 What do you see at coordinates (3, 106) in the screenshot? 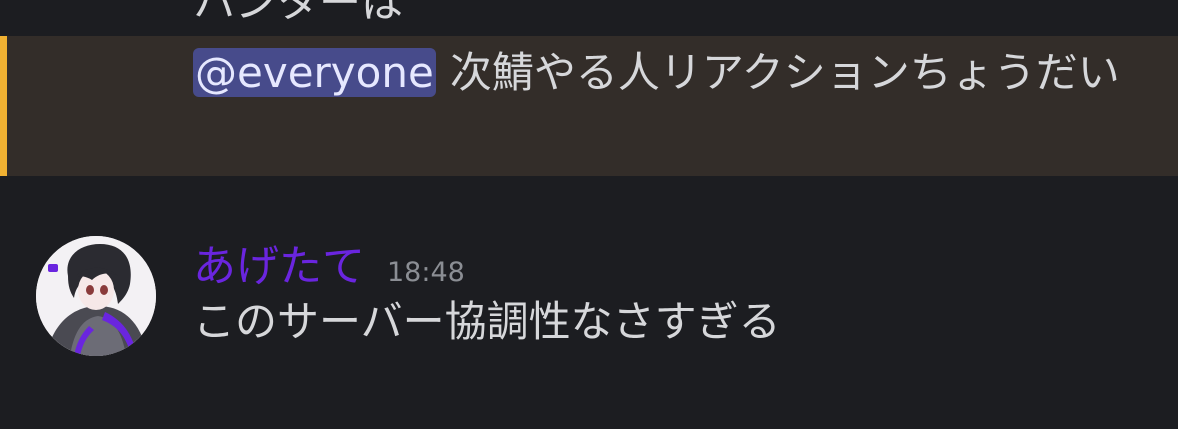
I see `mention-highlight-bar` at bounding box center [3, 106].